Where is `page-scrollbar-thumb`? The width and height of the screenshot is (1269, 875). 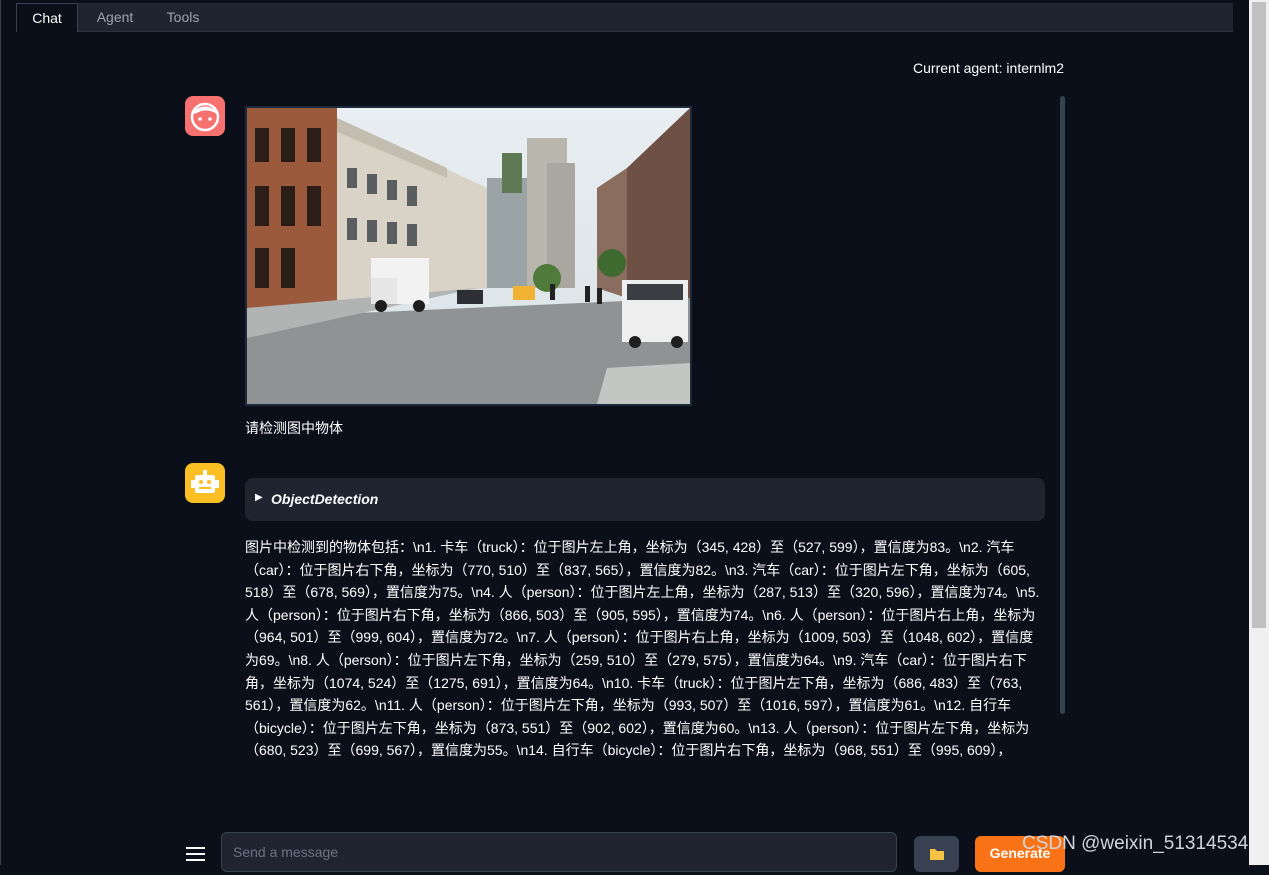 page-scrollbar-thumb is located at coordinates (1259, 315).